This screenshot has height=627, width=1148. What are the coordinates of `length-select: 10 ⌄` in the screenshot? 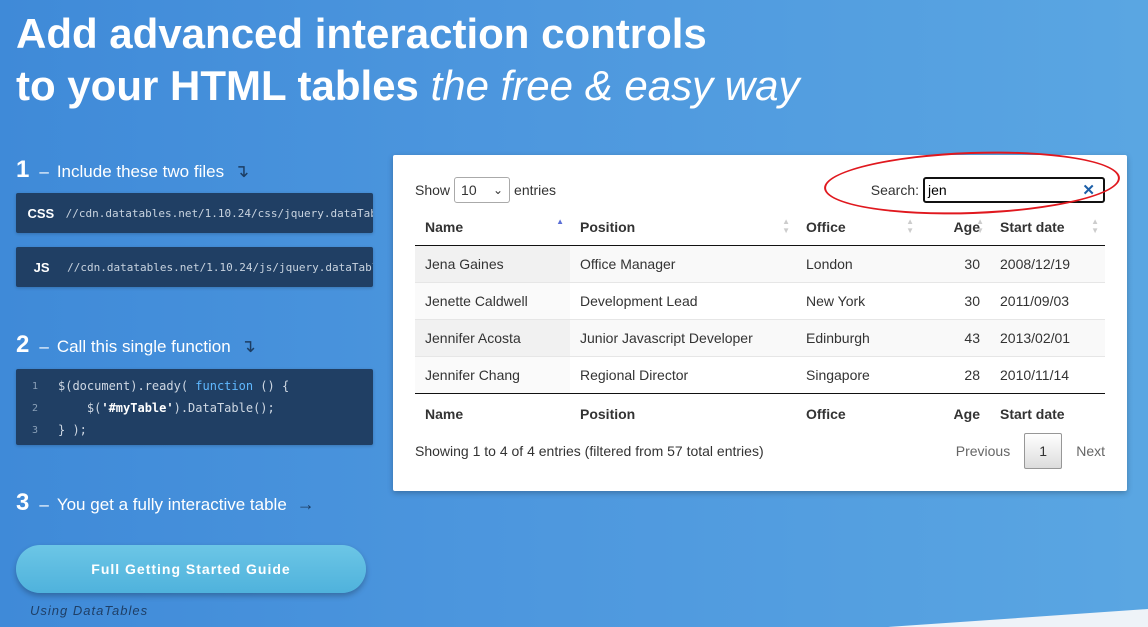 It's located at (482, 190).